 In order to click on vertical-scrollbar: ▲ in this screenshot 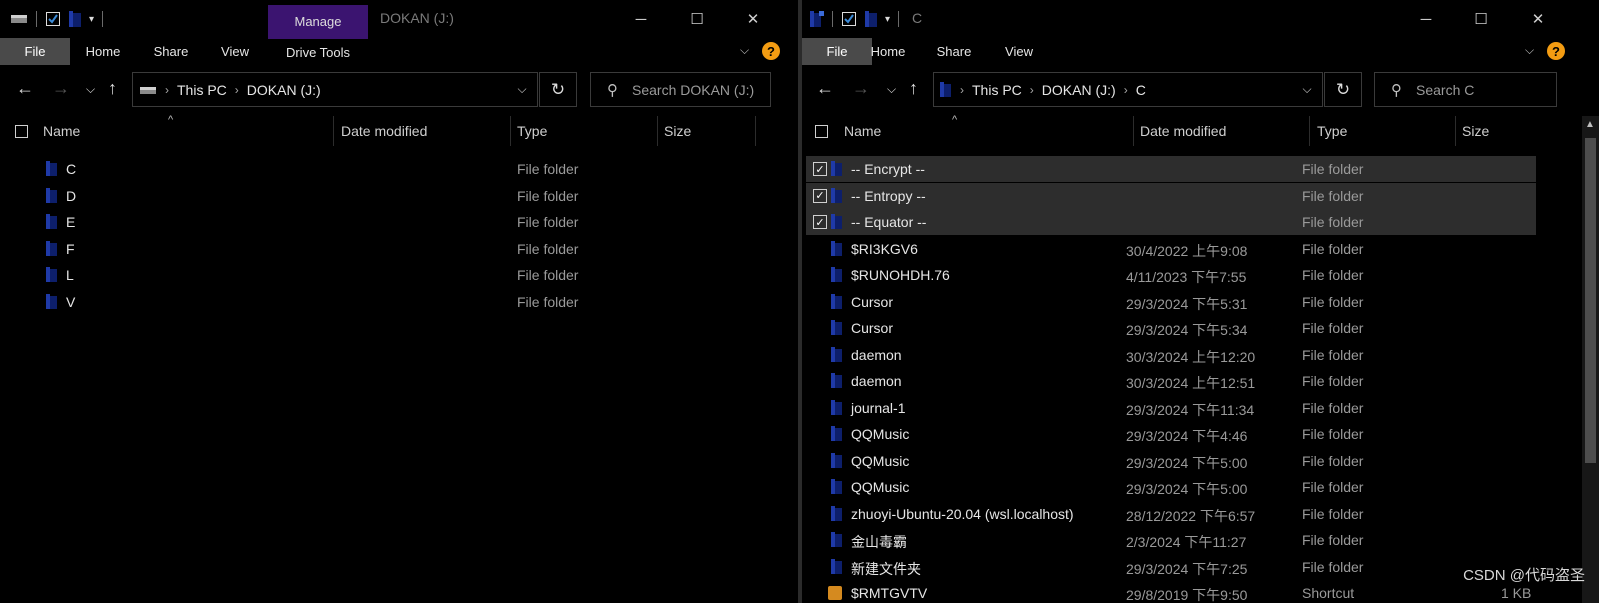, I will do `click(1590, 359)`.